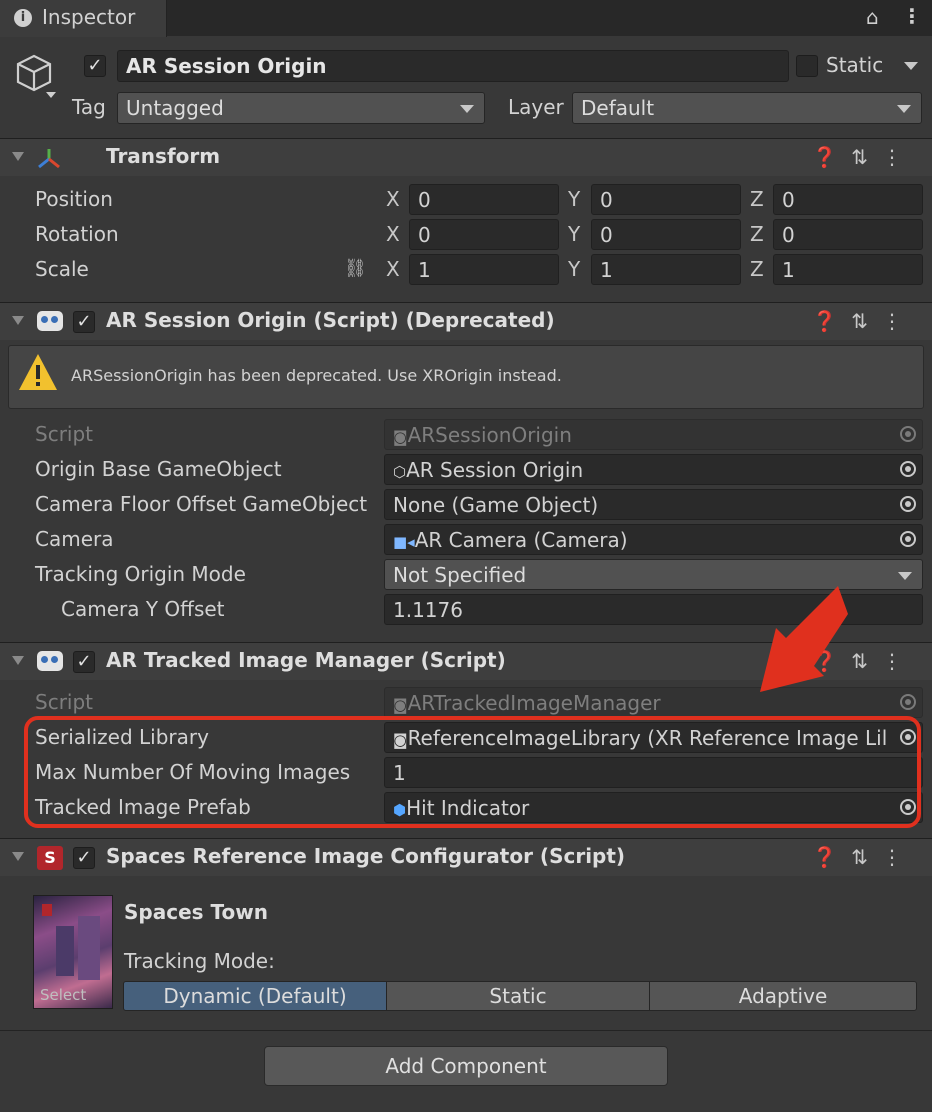 The width and height of the screenshot is (932, 1112). Describe the element at coordinates (807, 66) in the screenshot. I see `static-checkbox` at that location.